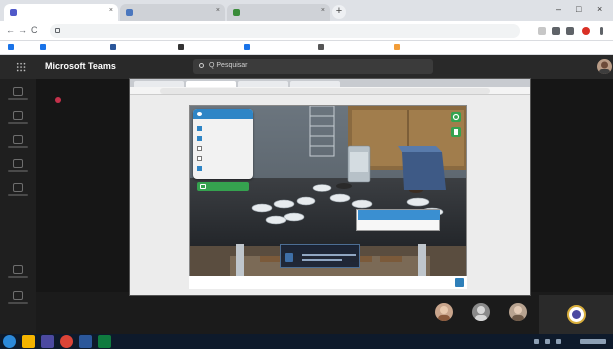 This screenshot has width=613, height=349. What do you see at coordinates (456, 132) in the screenshot?
I see `help-button` at bounding box center [456, 132].